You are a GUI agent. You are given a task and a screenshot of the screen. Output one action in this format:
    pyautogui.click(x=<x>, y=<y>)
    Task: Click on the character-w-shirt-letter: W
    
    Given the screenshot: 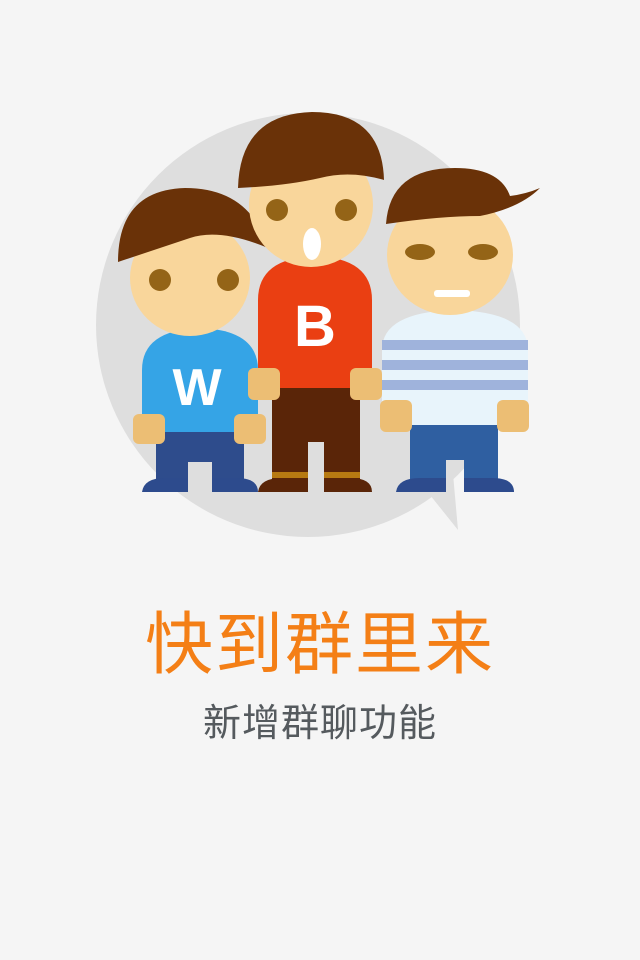 What is the action you would take?
    pyautogui.click(x=197, y=388)
    